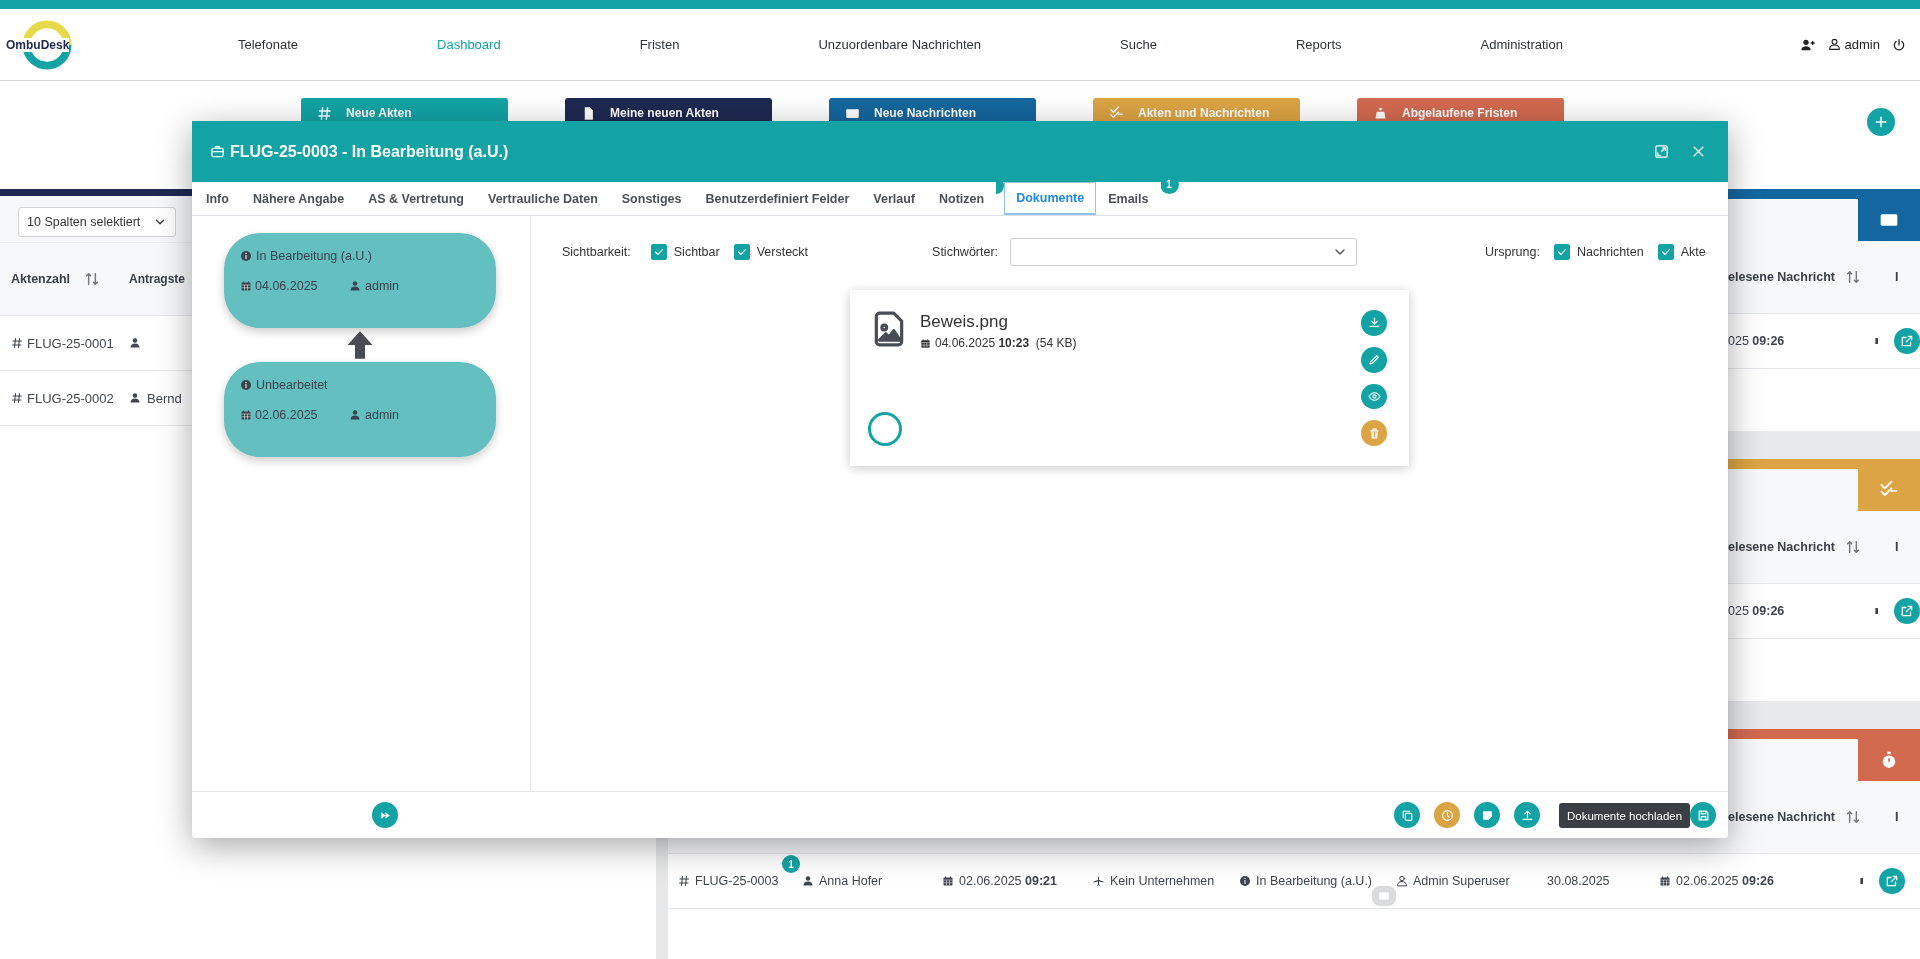 Image resolution: width=1920 pixels, height=959 pixels. Describe the element at coordinates (97, 222) in the screenshot. I see `column-select: 10 Spalten selektiert` at that location.